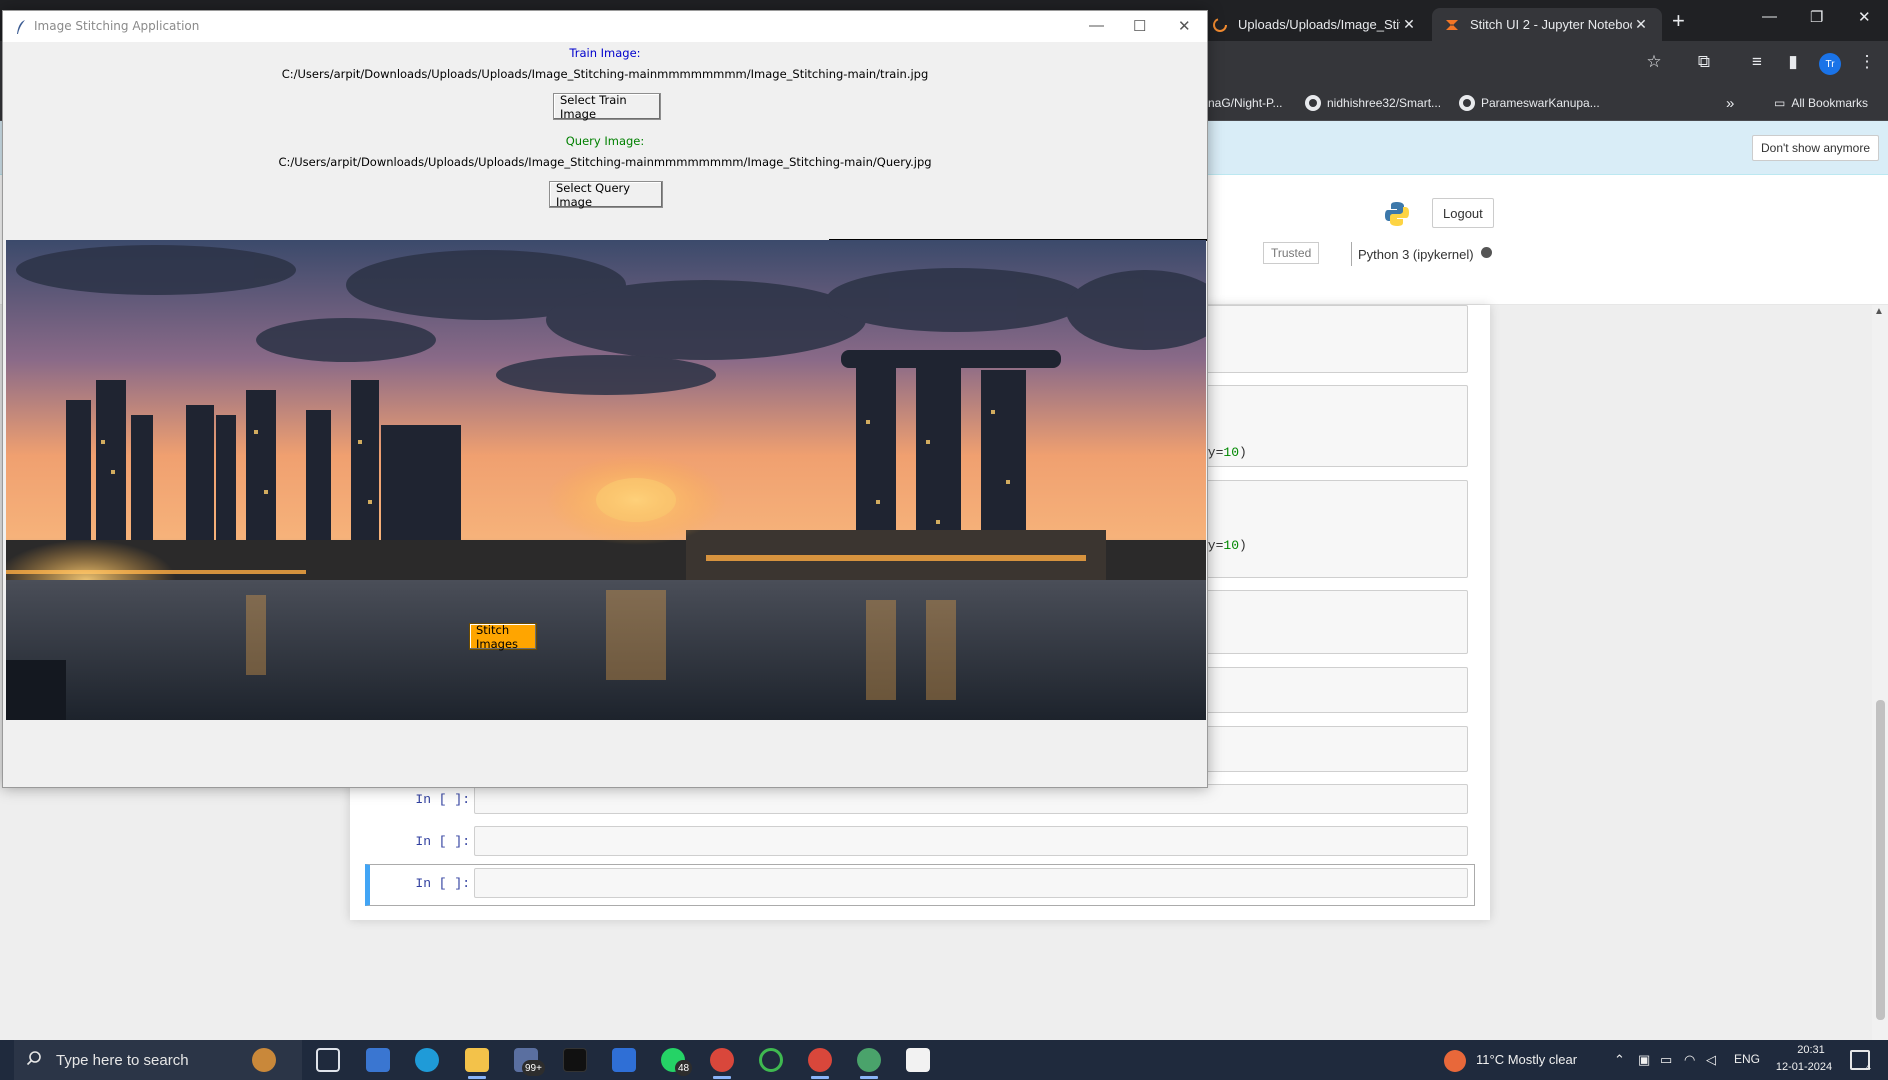 The width and height of the screenshot is (1888, 1080). Describe the element at coordinates (1666, 1060) in the screenshot. I see `battery-icon: ▭` at that location.